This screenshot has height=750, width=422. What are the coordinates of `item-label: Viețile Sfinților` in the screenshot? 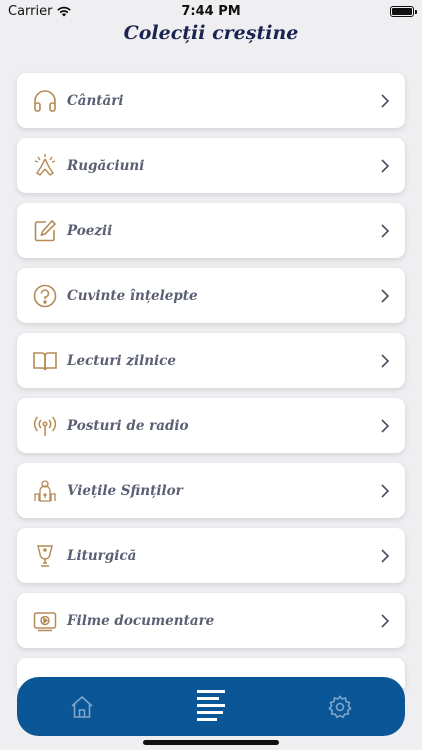 It's located at (125, 490).